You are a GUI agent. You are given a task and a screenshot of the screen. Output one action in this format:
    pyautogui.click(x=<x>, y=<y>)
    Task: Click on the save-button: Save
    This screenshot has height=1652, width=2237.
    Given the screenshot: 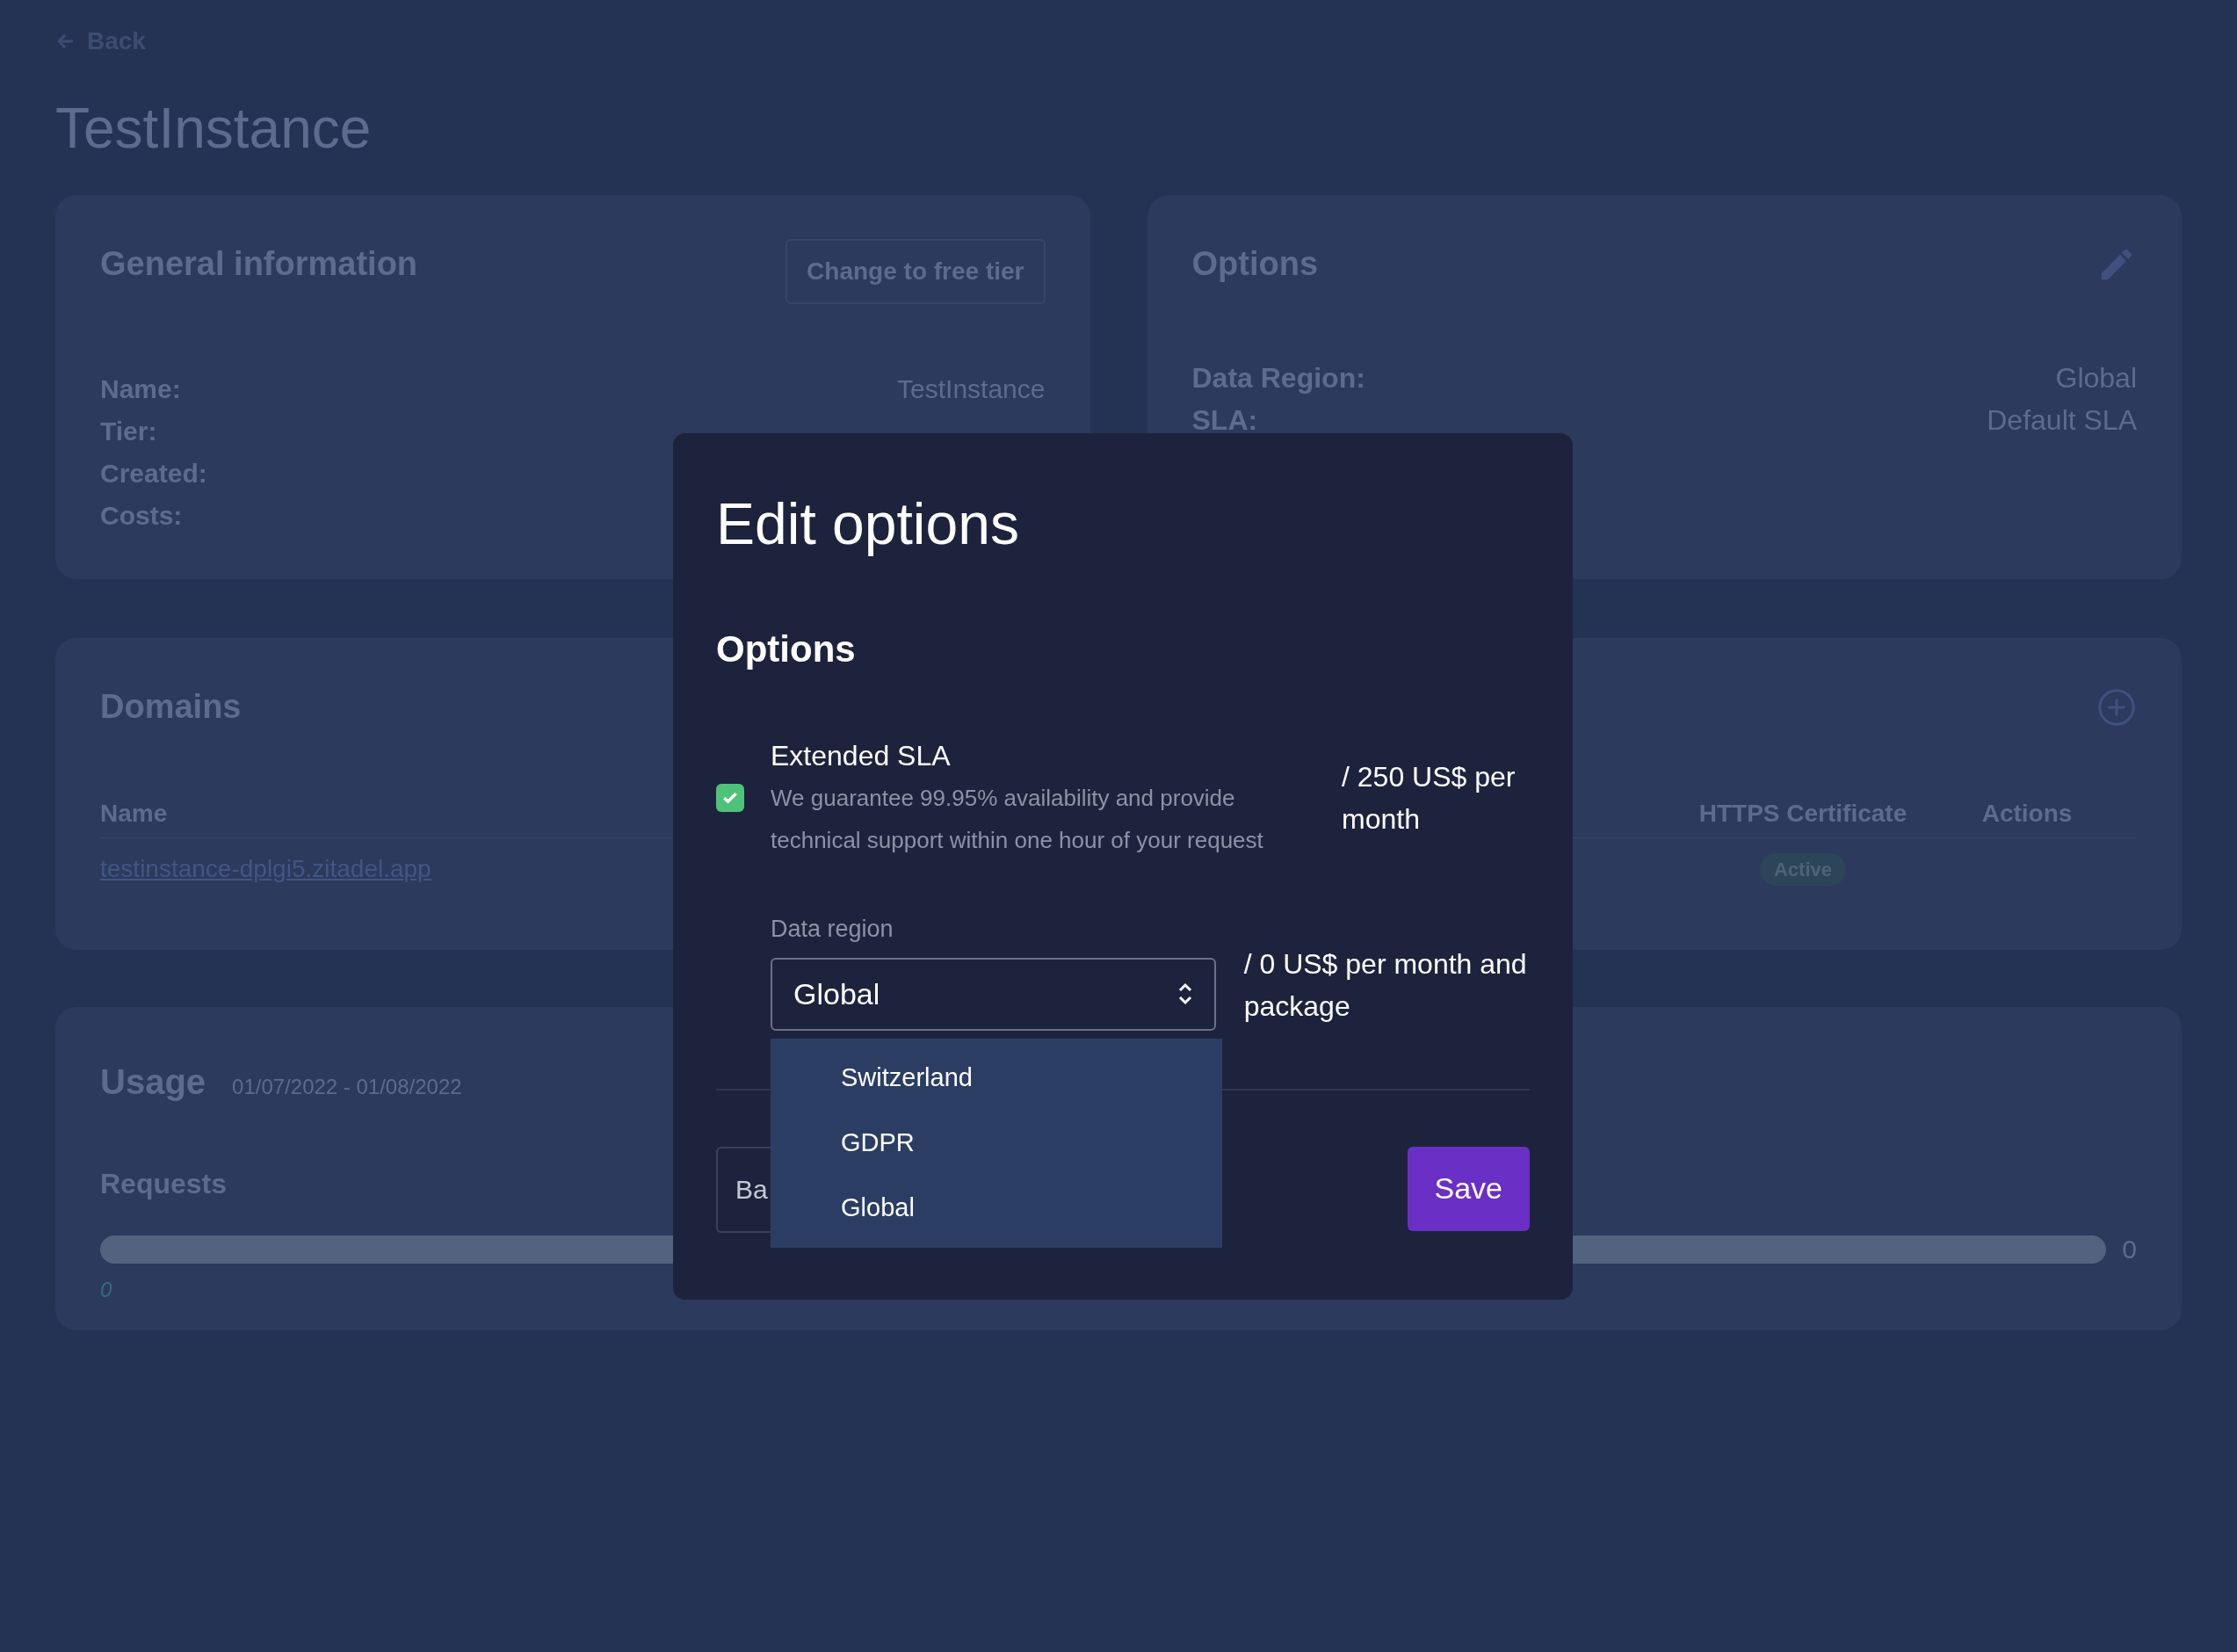 What is the action you would take?
    pyautogui.click(x=1468, y=1189)
    